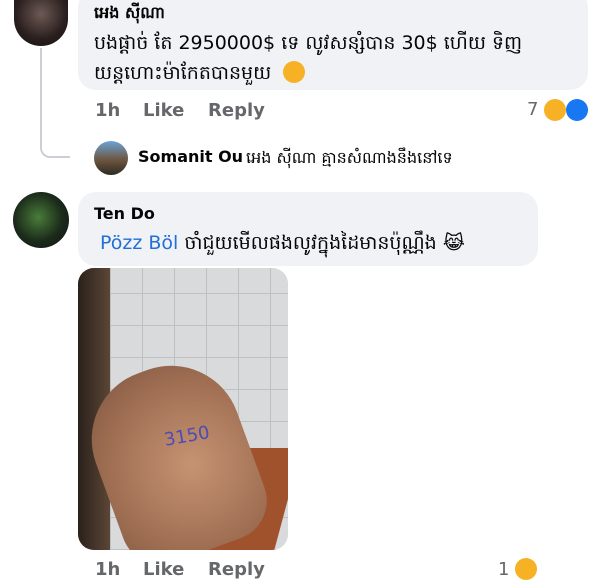 Image resolution: width=600 pixels, height=587 pixels. What do you see at coordinates (190, 156) in the screenshot?
I see `reply-author: Somanit Ou` at bounding box center [190, 156].